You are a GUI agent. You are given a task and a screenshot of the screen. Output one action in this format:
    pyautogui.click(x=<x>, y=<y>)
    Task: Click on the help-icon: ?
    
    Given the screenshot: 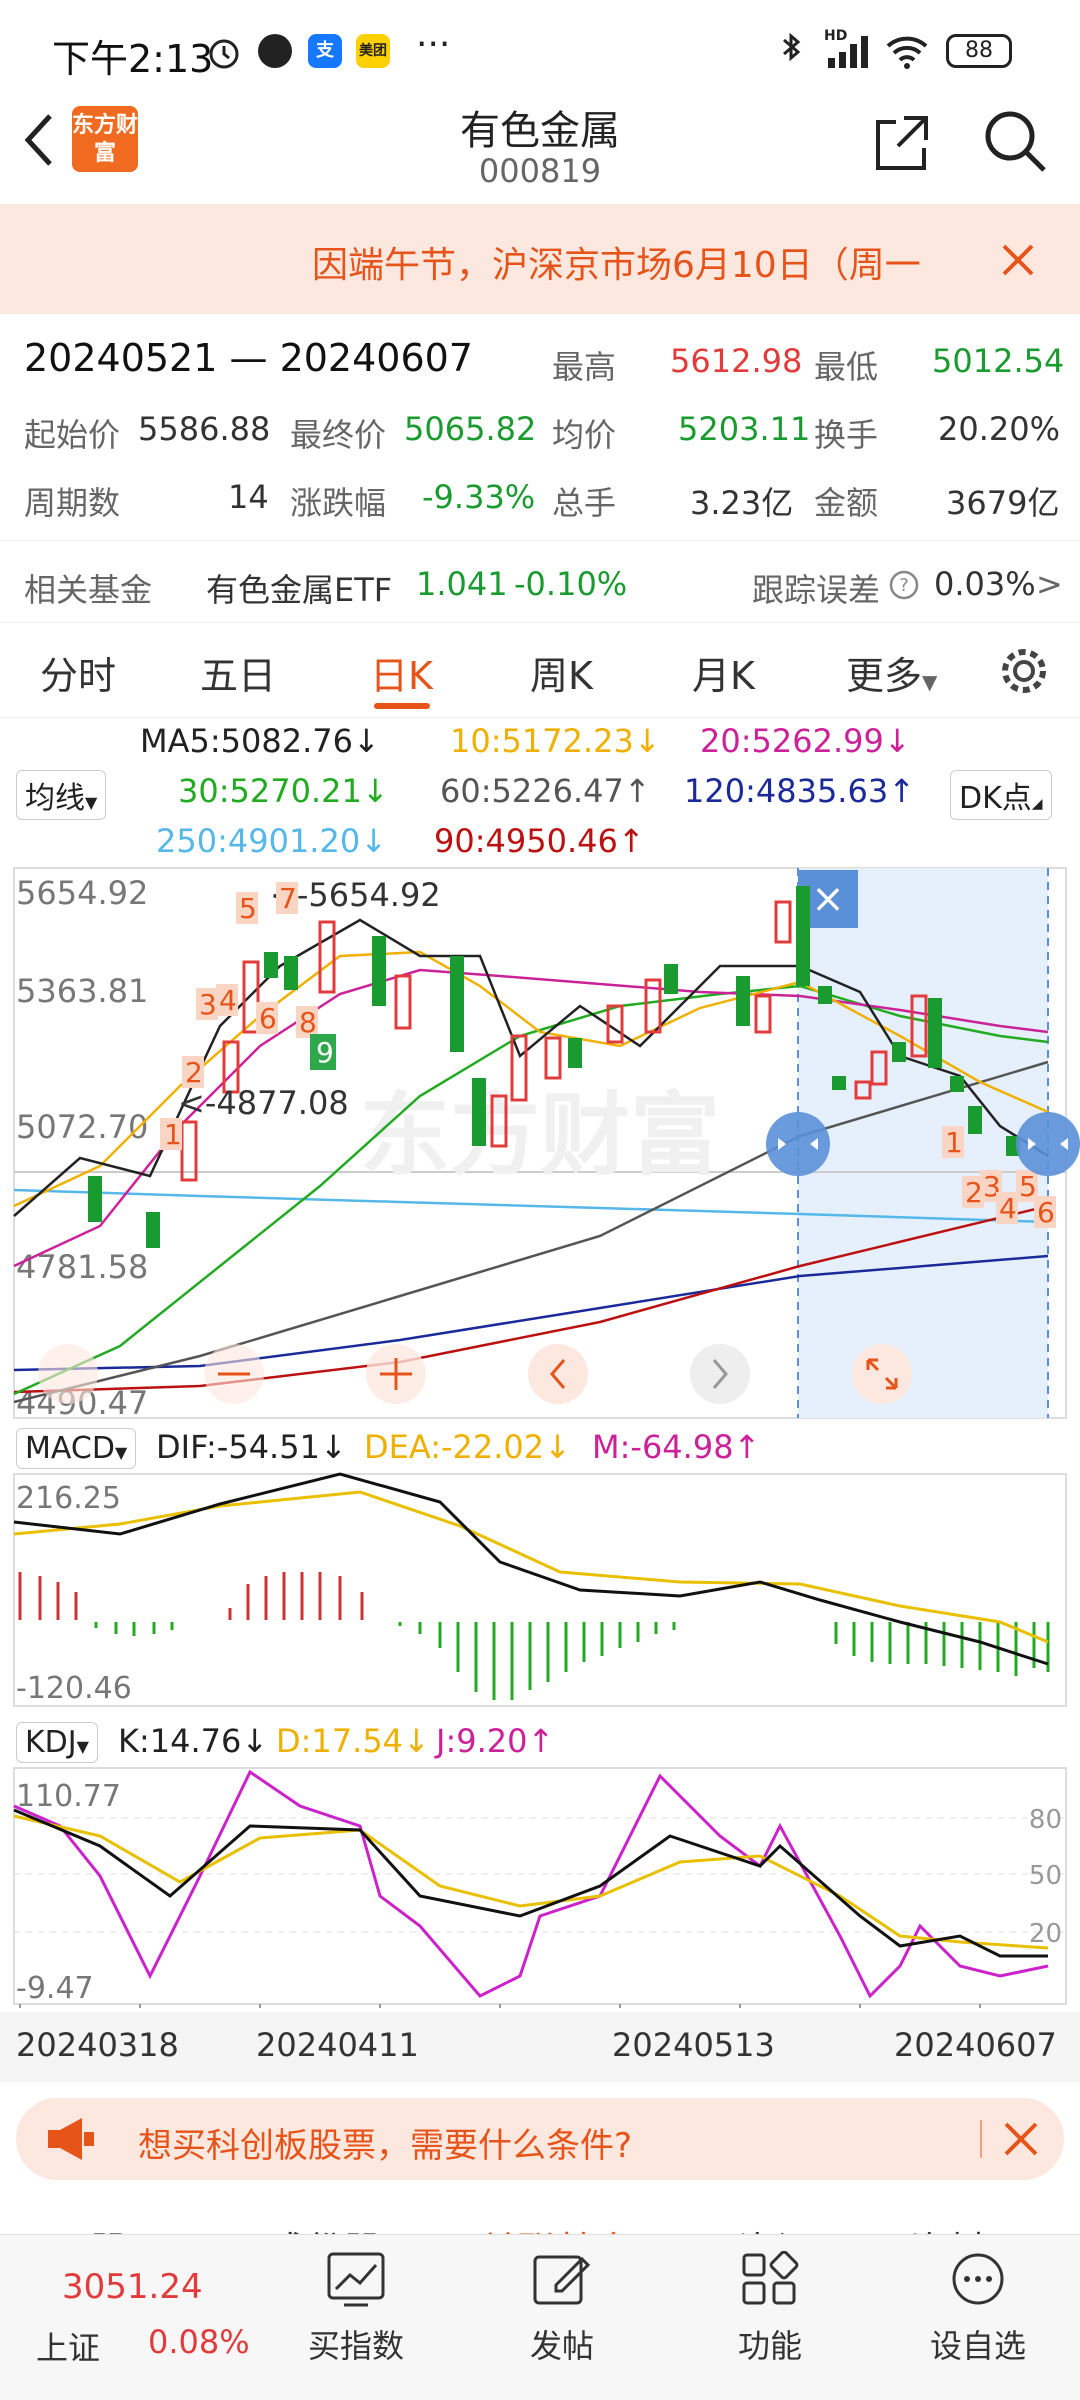 What is the action you would take?
    pyautogui.click(x=904, y=585)
    